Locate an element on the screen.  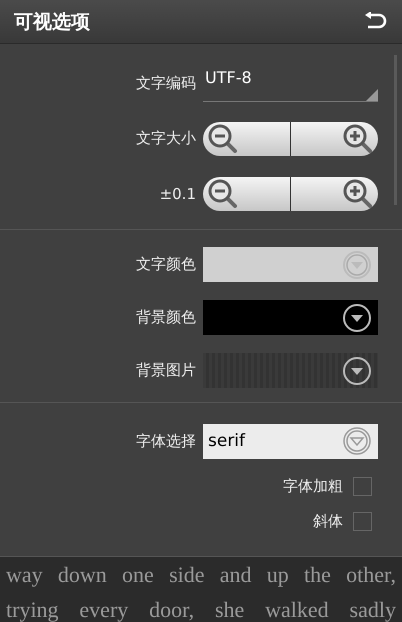
setting-label: 文字编码 is located at coordinates (165, 83).